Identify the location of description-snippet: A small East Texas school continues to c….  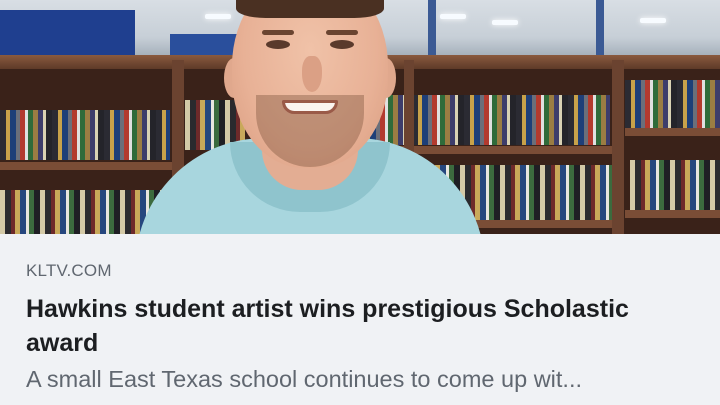
(304, 379).